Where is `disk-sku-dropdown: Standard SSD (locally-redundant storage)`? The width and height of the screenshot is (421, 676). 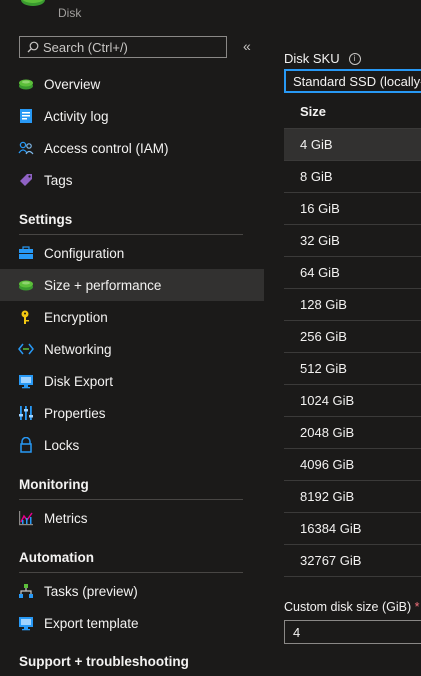
disk-sku-dropdown: Standard SSD (locally-redundant storage) is located at coordinates (352, 81).